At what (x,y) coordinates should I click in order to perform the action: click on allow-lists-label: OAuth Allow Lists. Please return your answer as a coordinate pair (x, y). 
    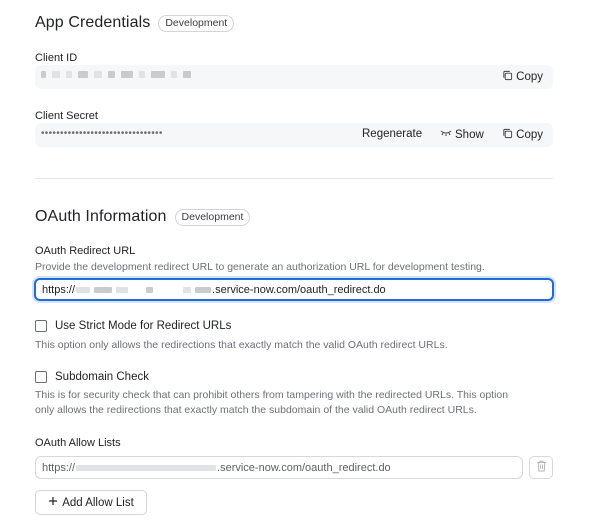
    Looking at the image, I should click on (78, 443).